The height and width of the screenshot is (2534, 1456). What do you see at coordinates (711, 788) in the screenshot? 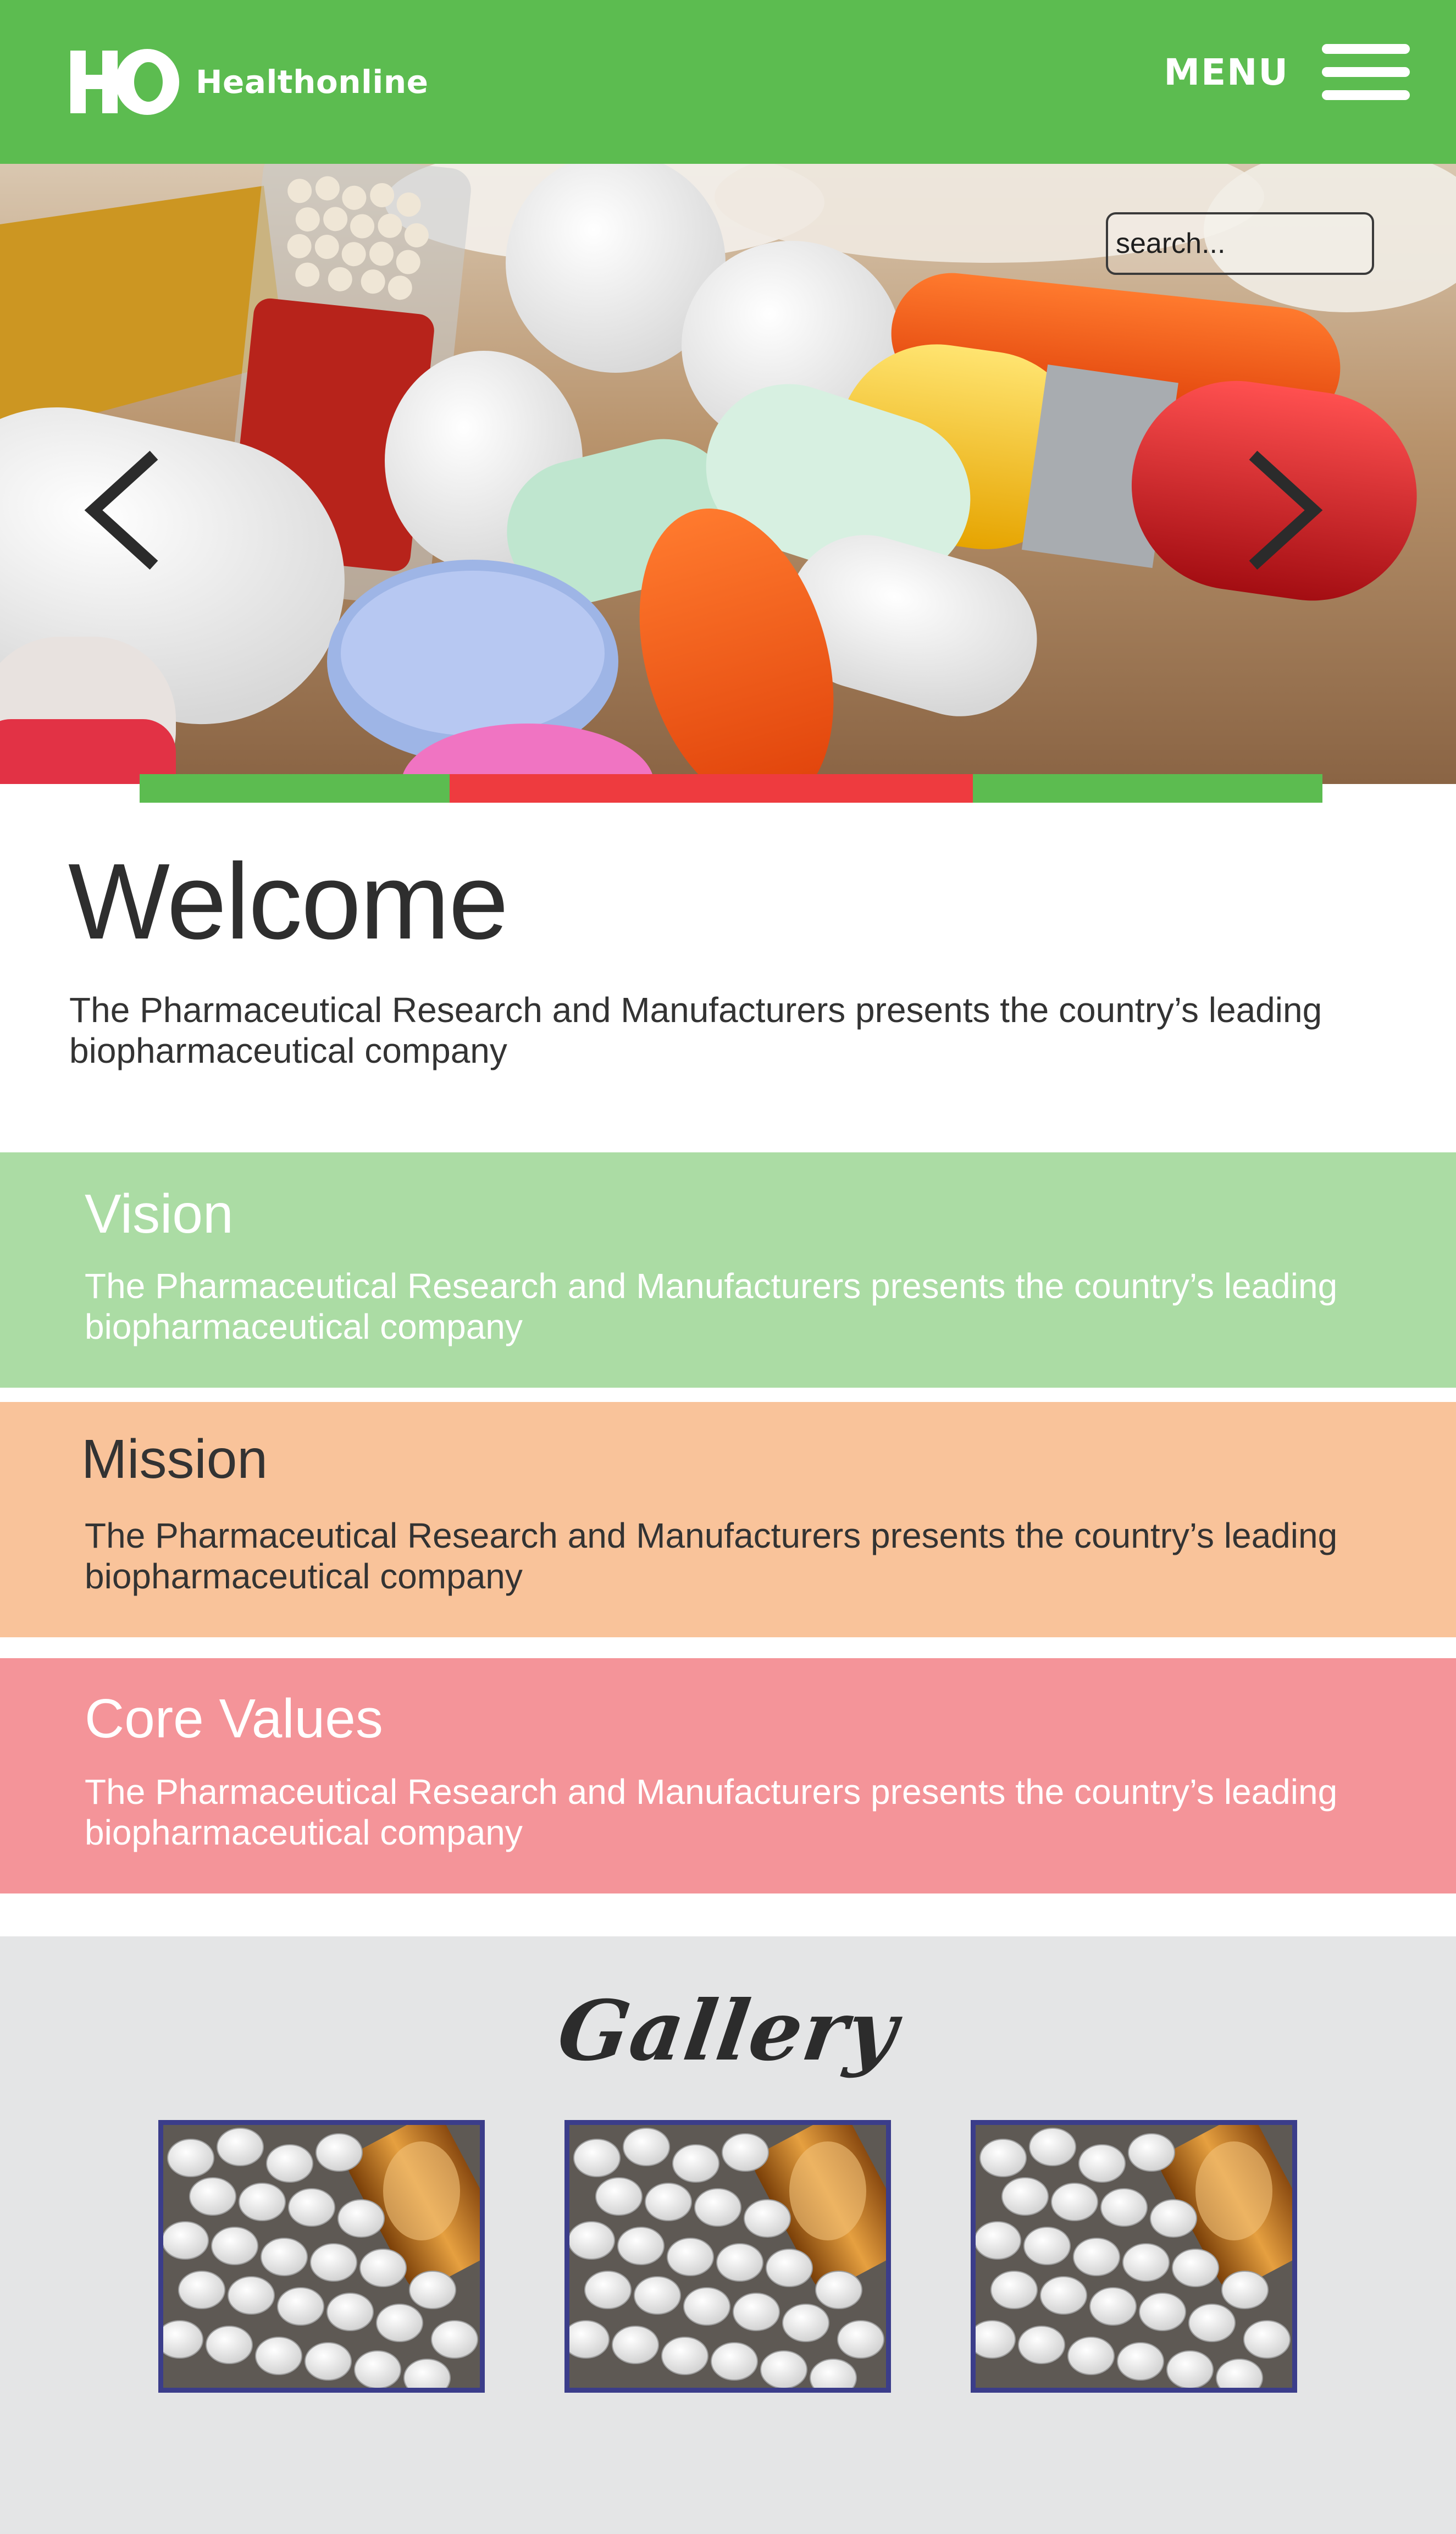
I see `slide-indicator-2-active` at bounding box center [711, 788].